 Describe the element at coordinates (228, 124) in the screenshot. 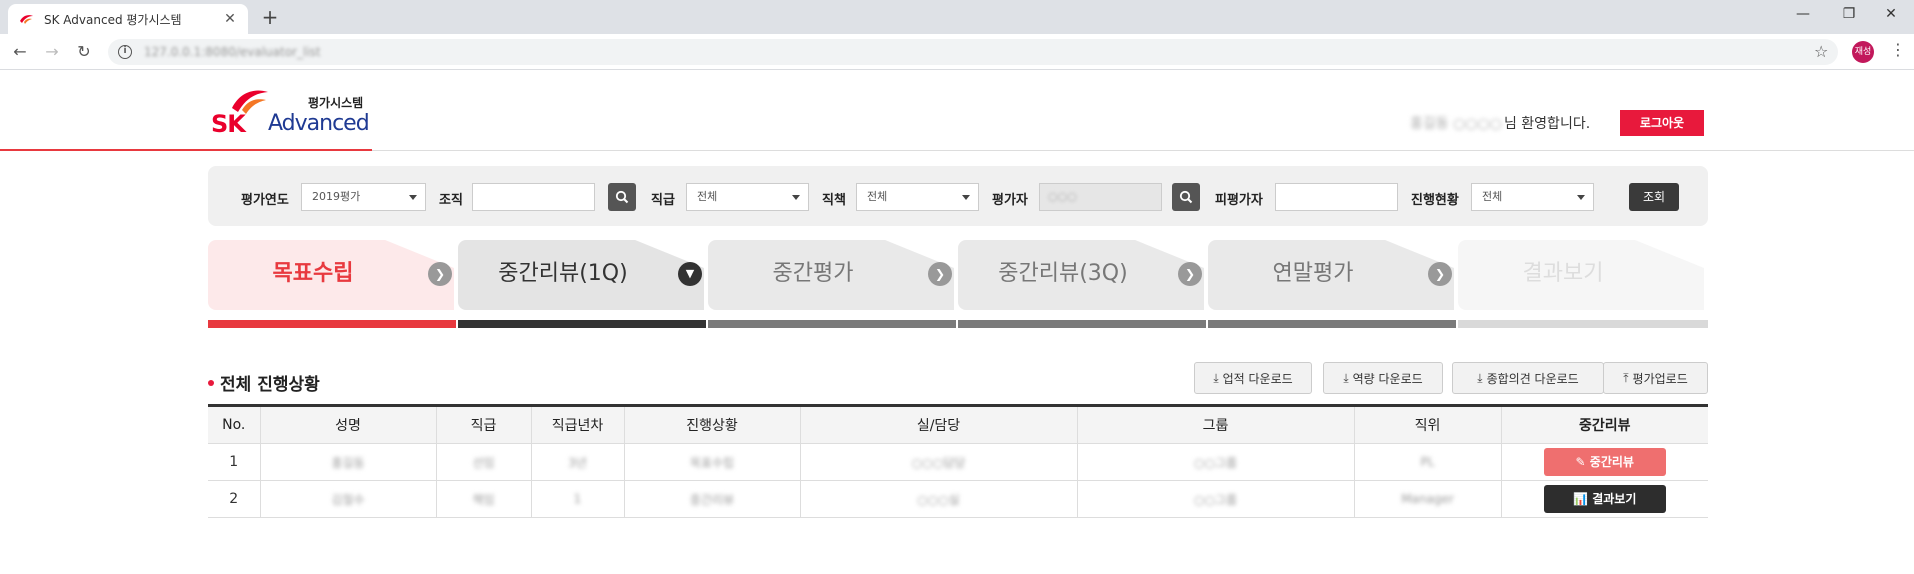

I see `logo-brand-text: SK` at that location.